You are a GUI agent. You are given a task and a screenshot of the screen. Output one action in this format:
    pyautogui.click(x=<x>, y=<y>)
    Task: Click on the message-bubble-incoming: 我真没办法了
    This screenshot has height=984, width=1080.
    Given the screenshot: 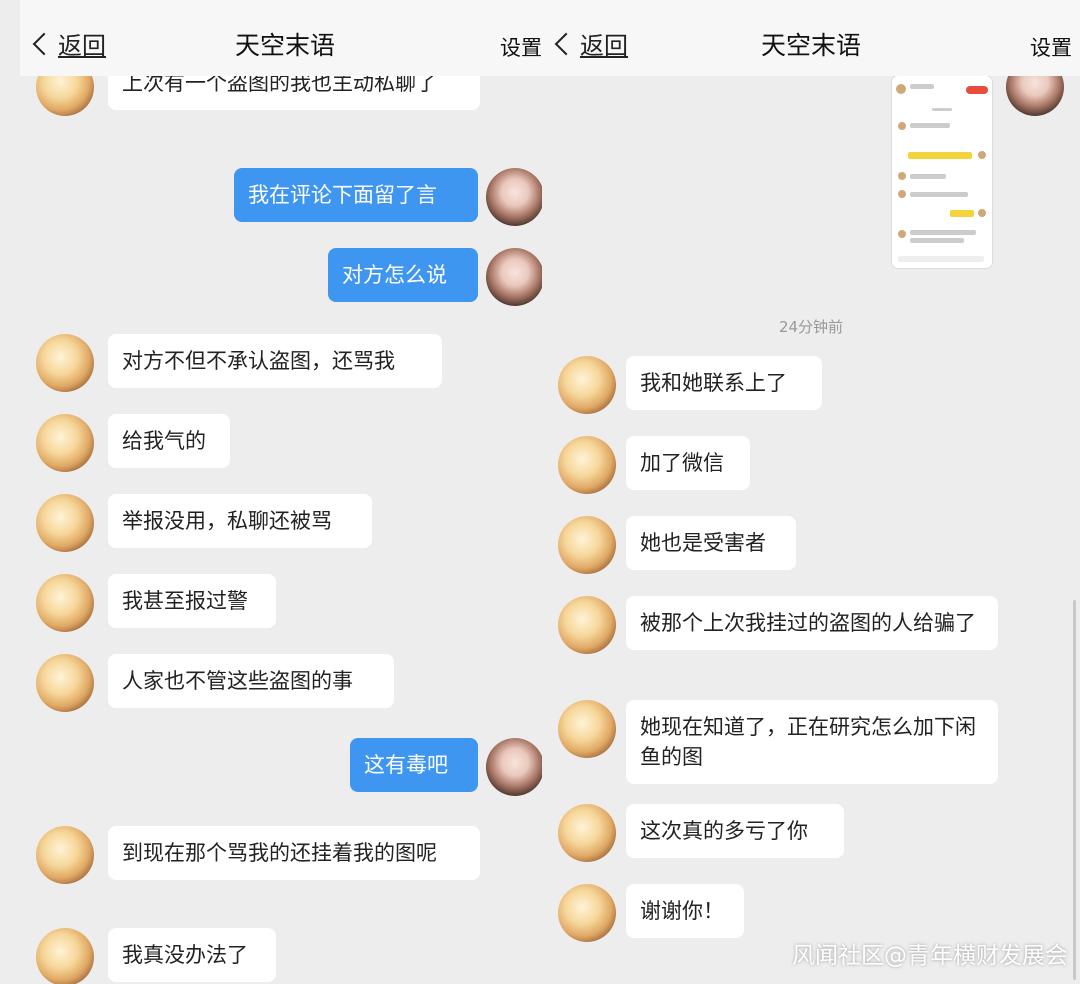 What is the action you would take?
    pyautogui.click(x=192, y=955)
    